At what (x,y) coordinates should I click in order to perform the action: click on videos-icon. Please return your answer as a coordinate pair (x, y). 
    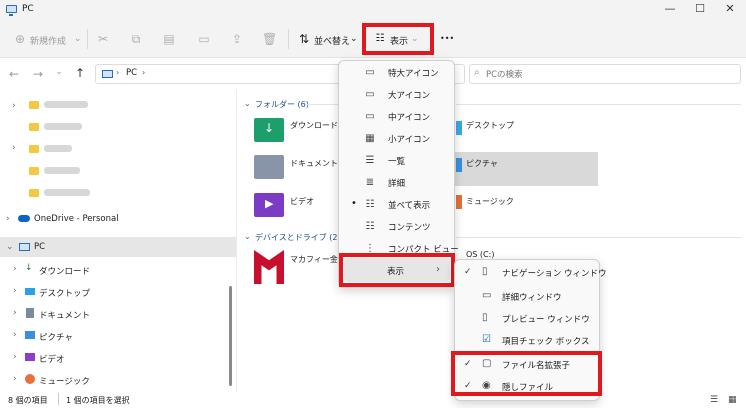
    Looking at the image, I should click on (30, 357).